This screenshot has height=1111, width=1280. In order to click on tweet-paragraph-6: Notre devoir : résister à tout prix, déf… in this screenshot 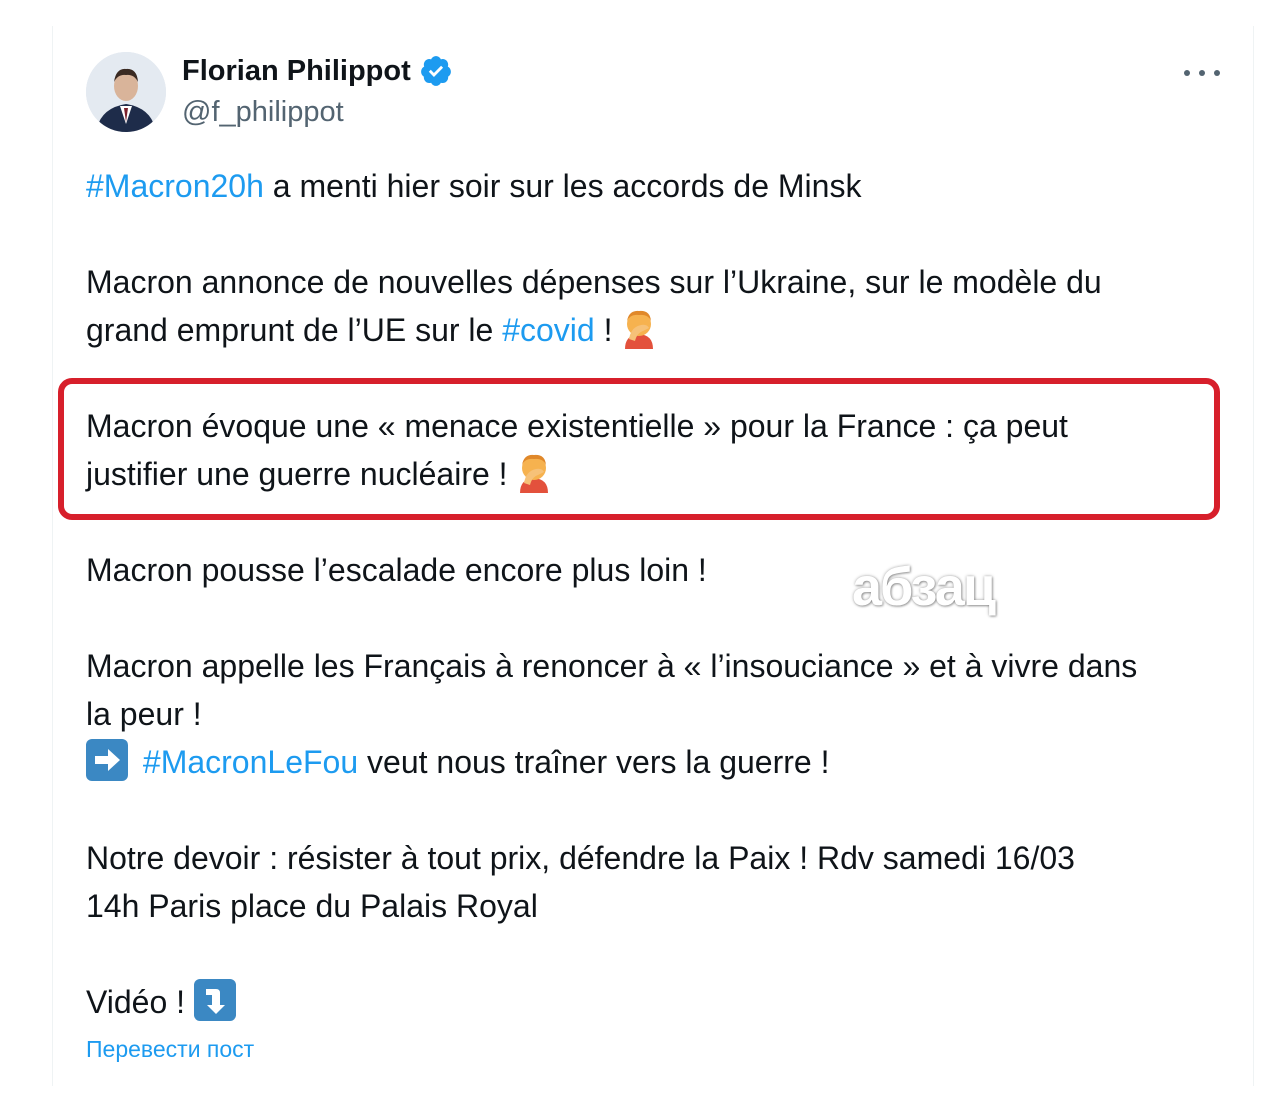, I will do `click(656, 882)`.